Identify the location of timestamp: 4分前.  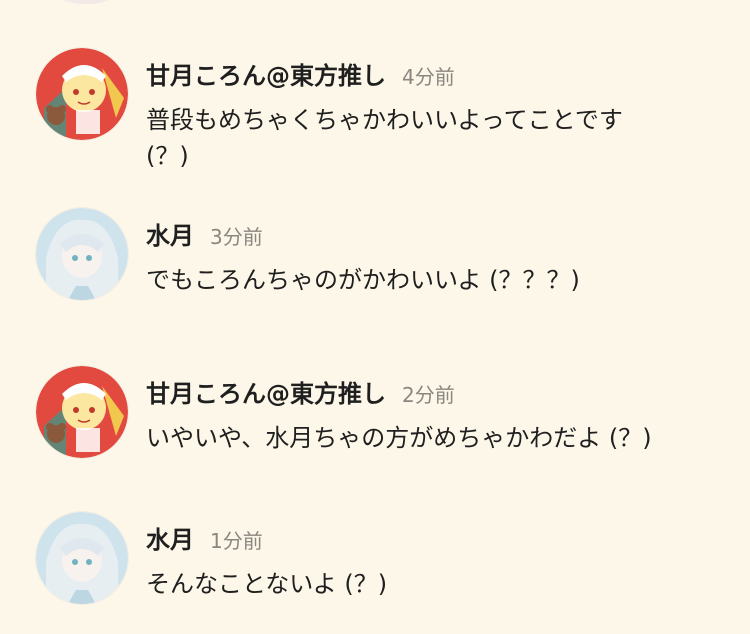
(428, 77).